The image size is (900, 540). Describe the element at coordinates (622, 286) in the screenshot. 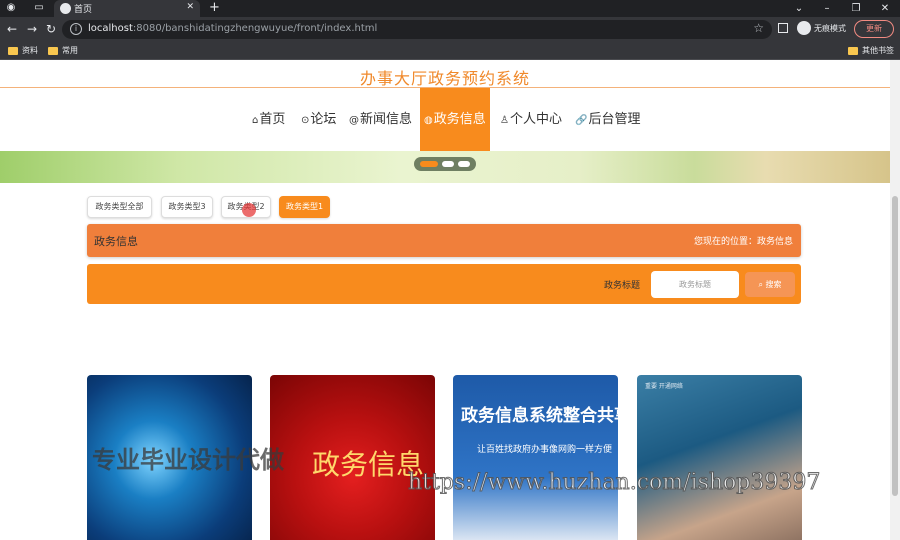

I see `search-label: 政务标题` at that location.